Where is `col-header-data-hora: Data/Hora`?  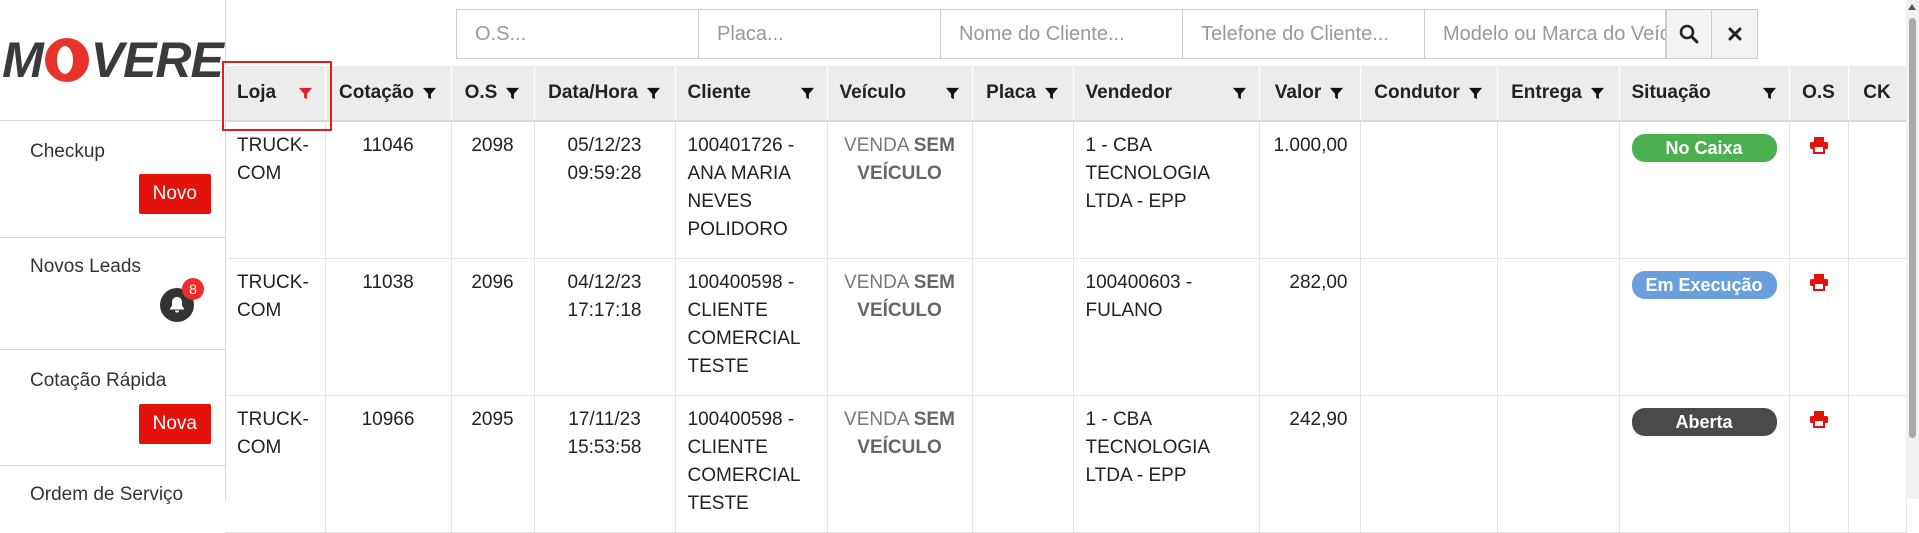
col-header-data-hora: Data/Hora is located at coordinates (605, 94).